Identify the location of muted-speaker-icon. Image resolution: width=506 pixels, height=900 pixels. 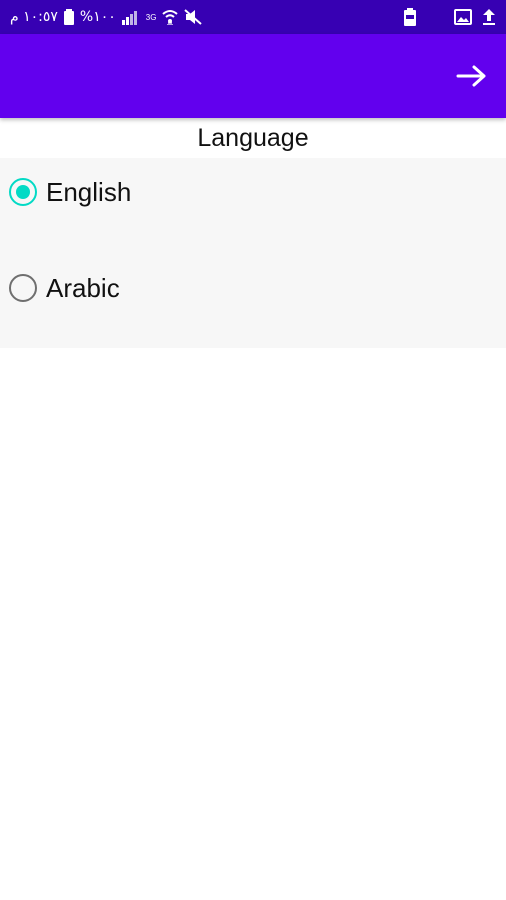
(193, 17).